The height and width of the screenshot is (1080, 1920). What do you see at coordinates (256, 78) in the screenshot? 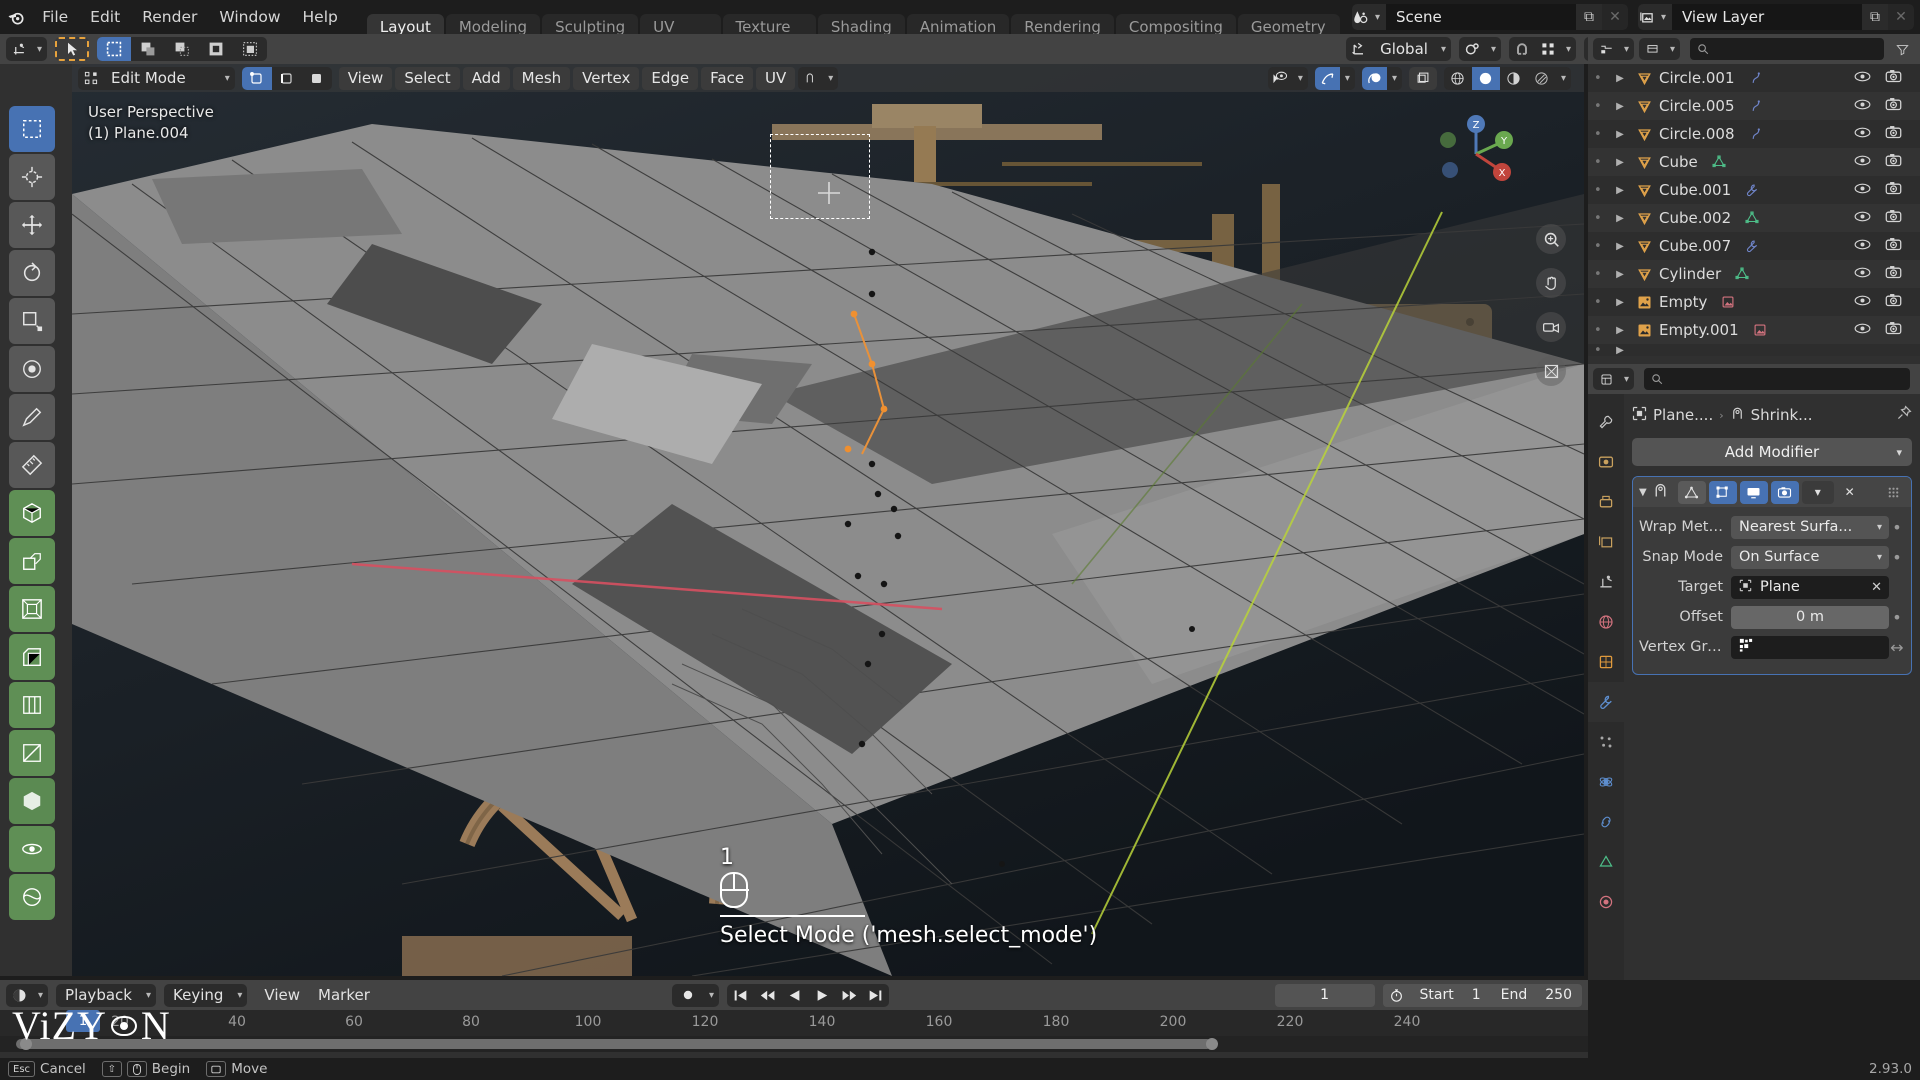
I see `vertex-select-icon` at bounding box center [256, 78].